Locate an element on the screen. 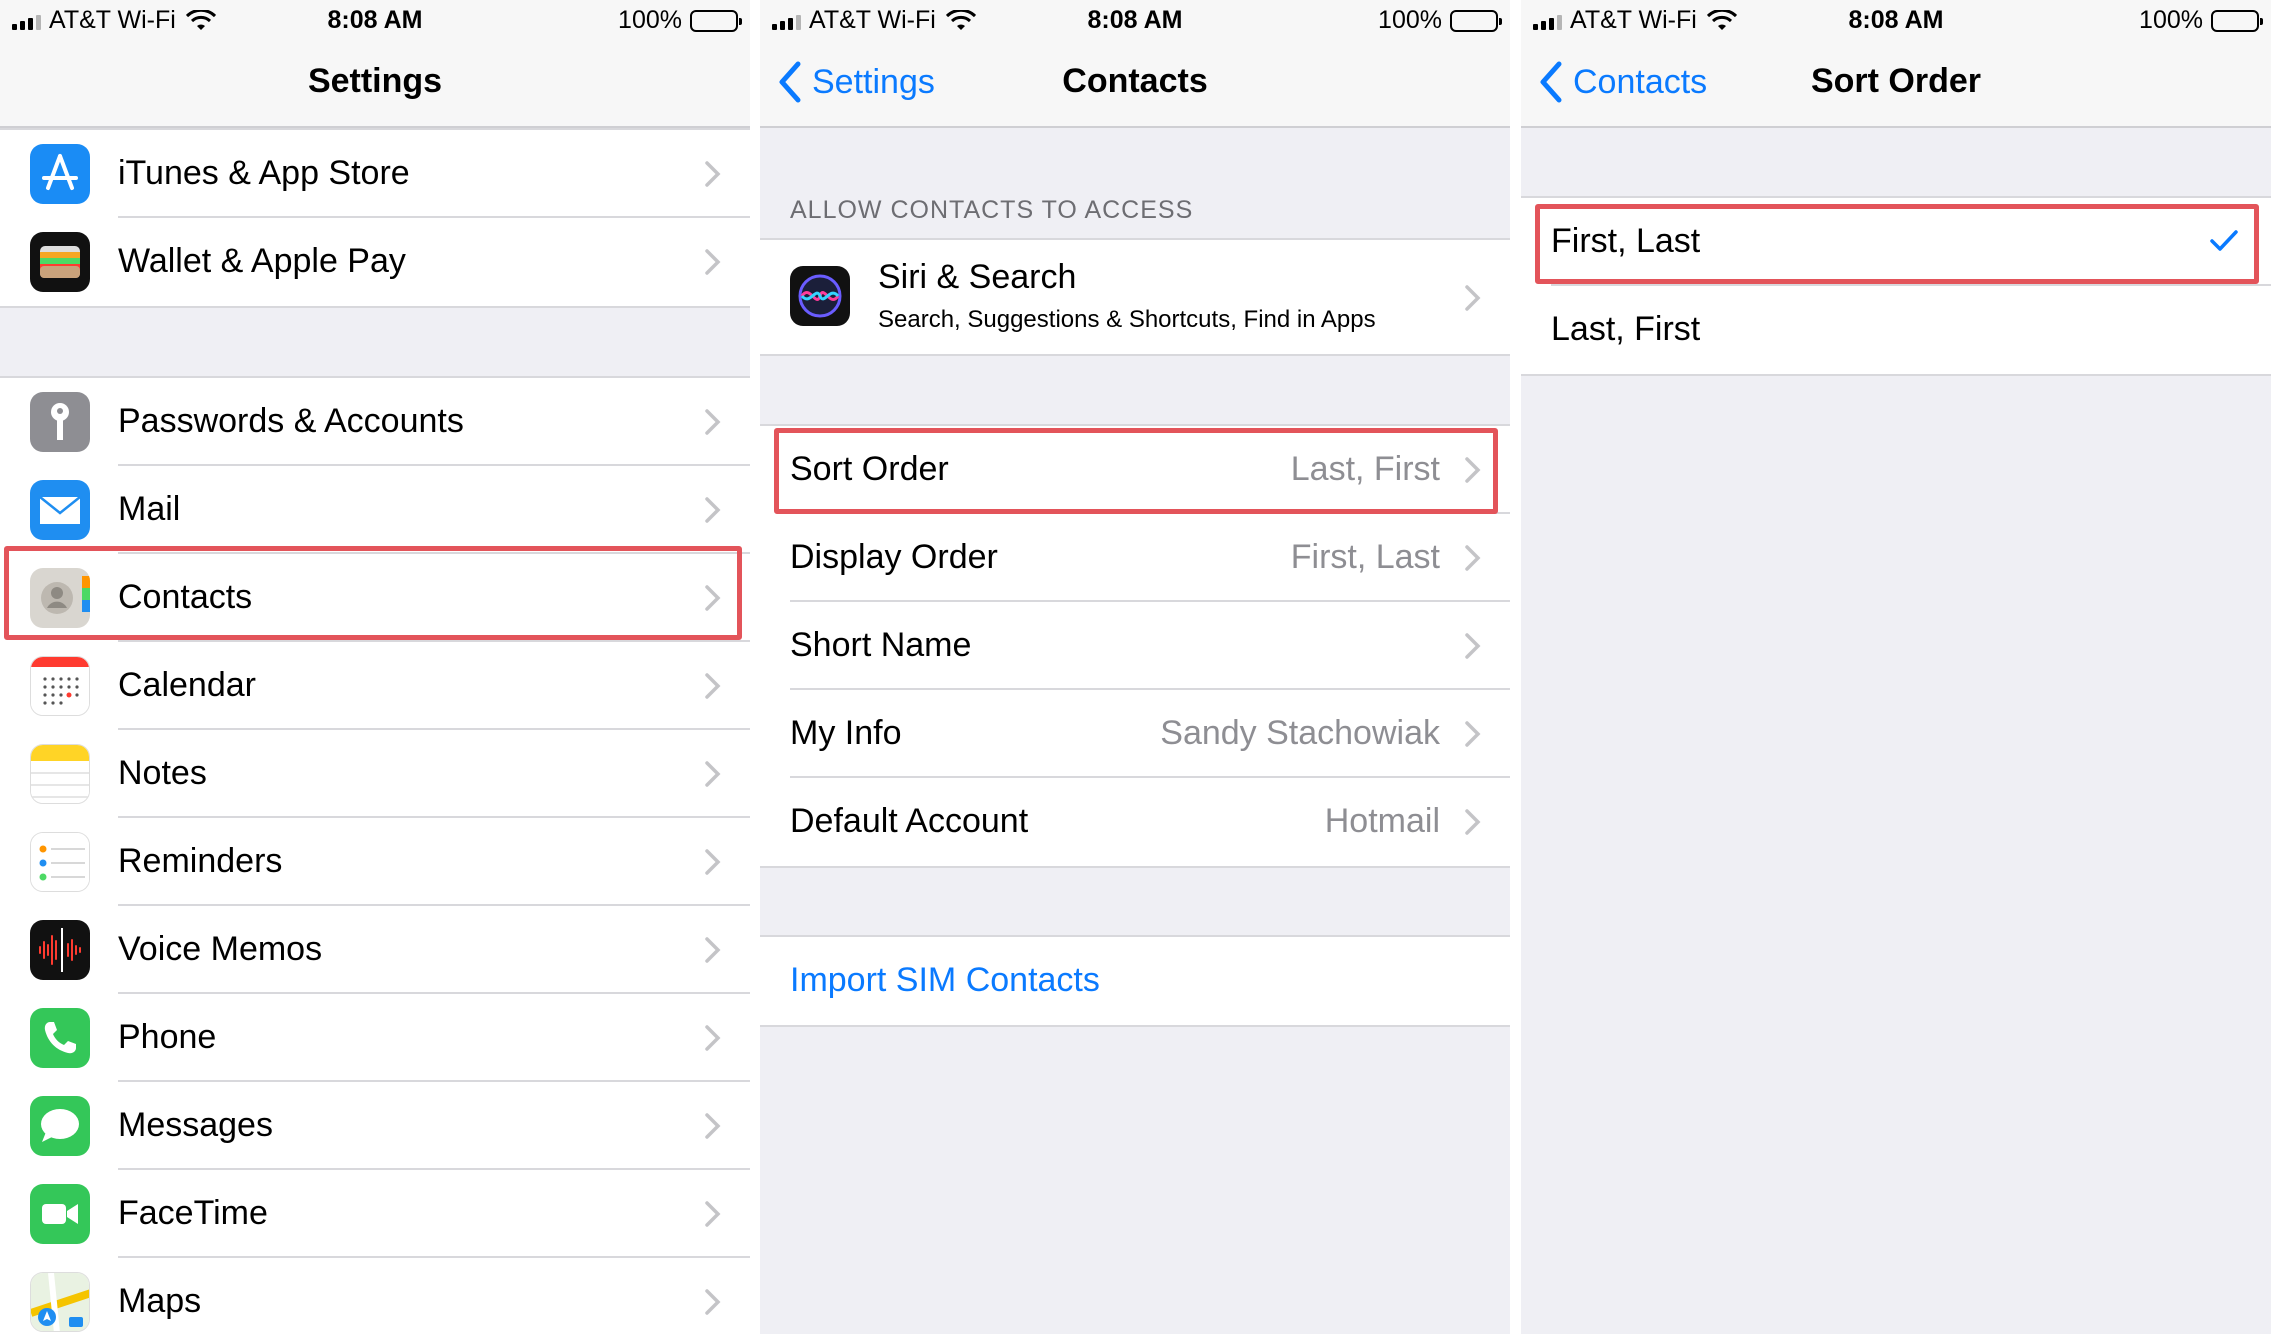 The height and width of the screenshot is (1334, 2271). nav-bar: Settings is located at coordinates (375, 84).